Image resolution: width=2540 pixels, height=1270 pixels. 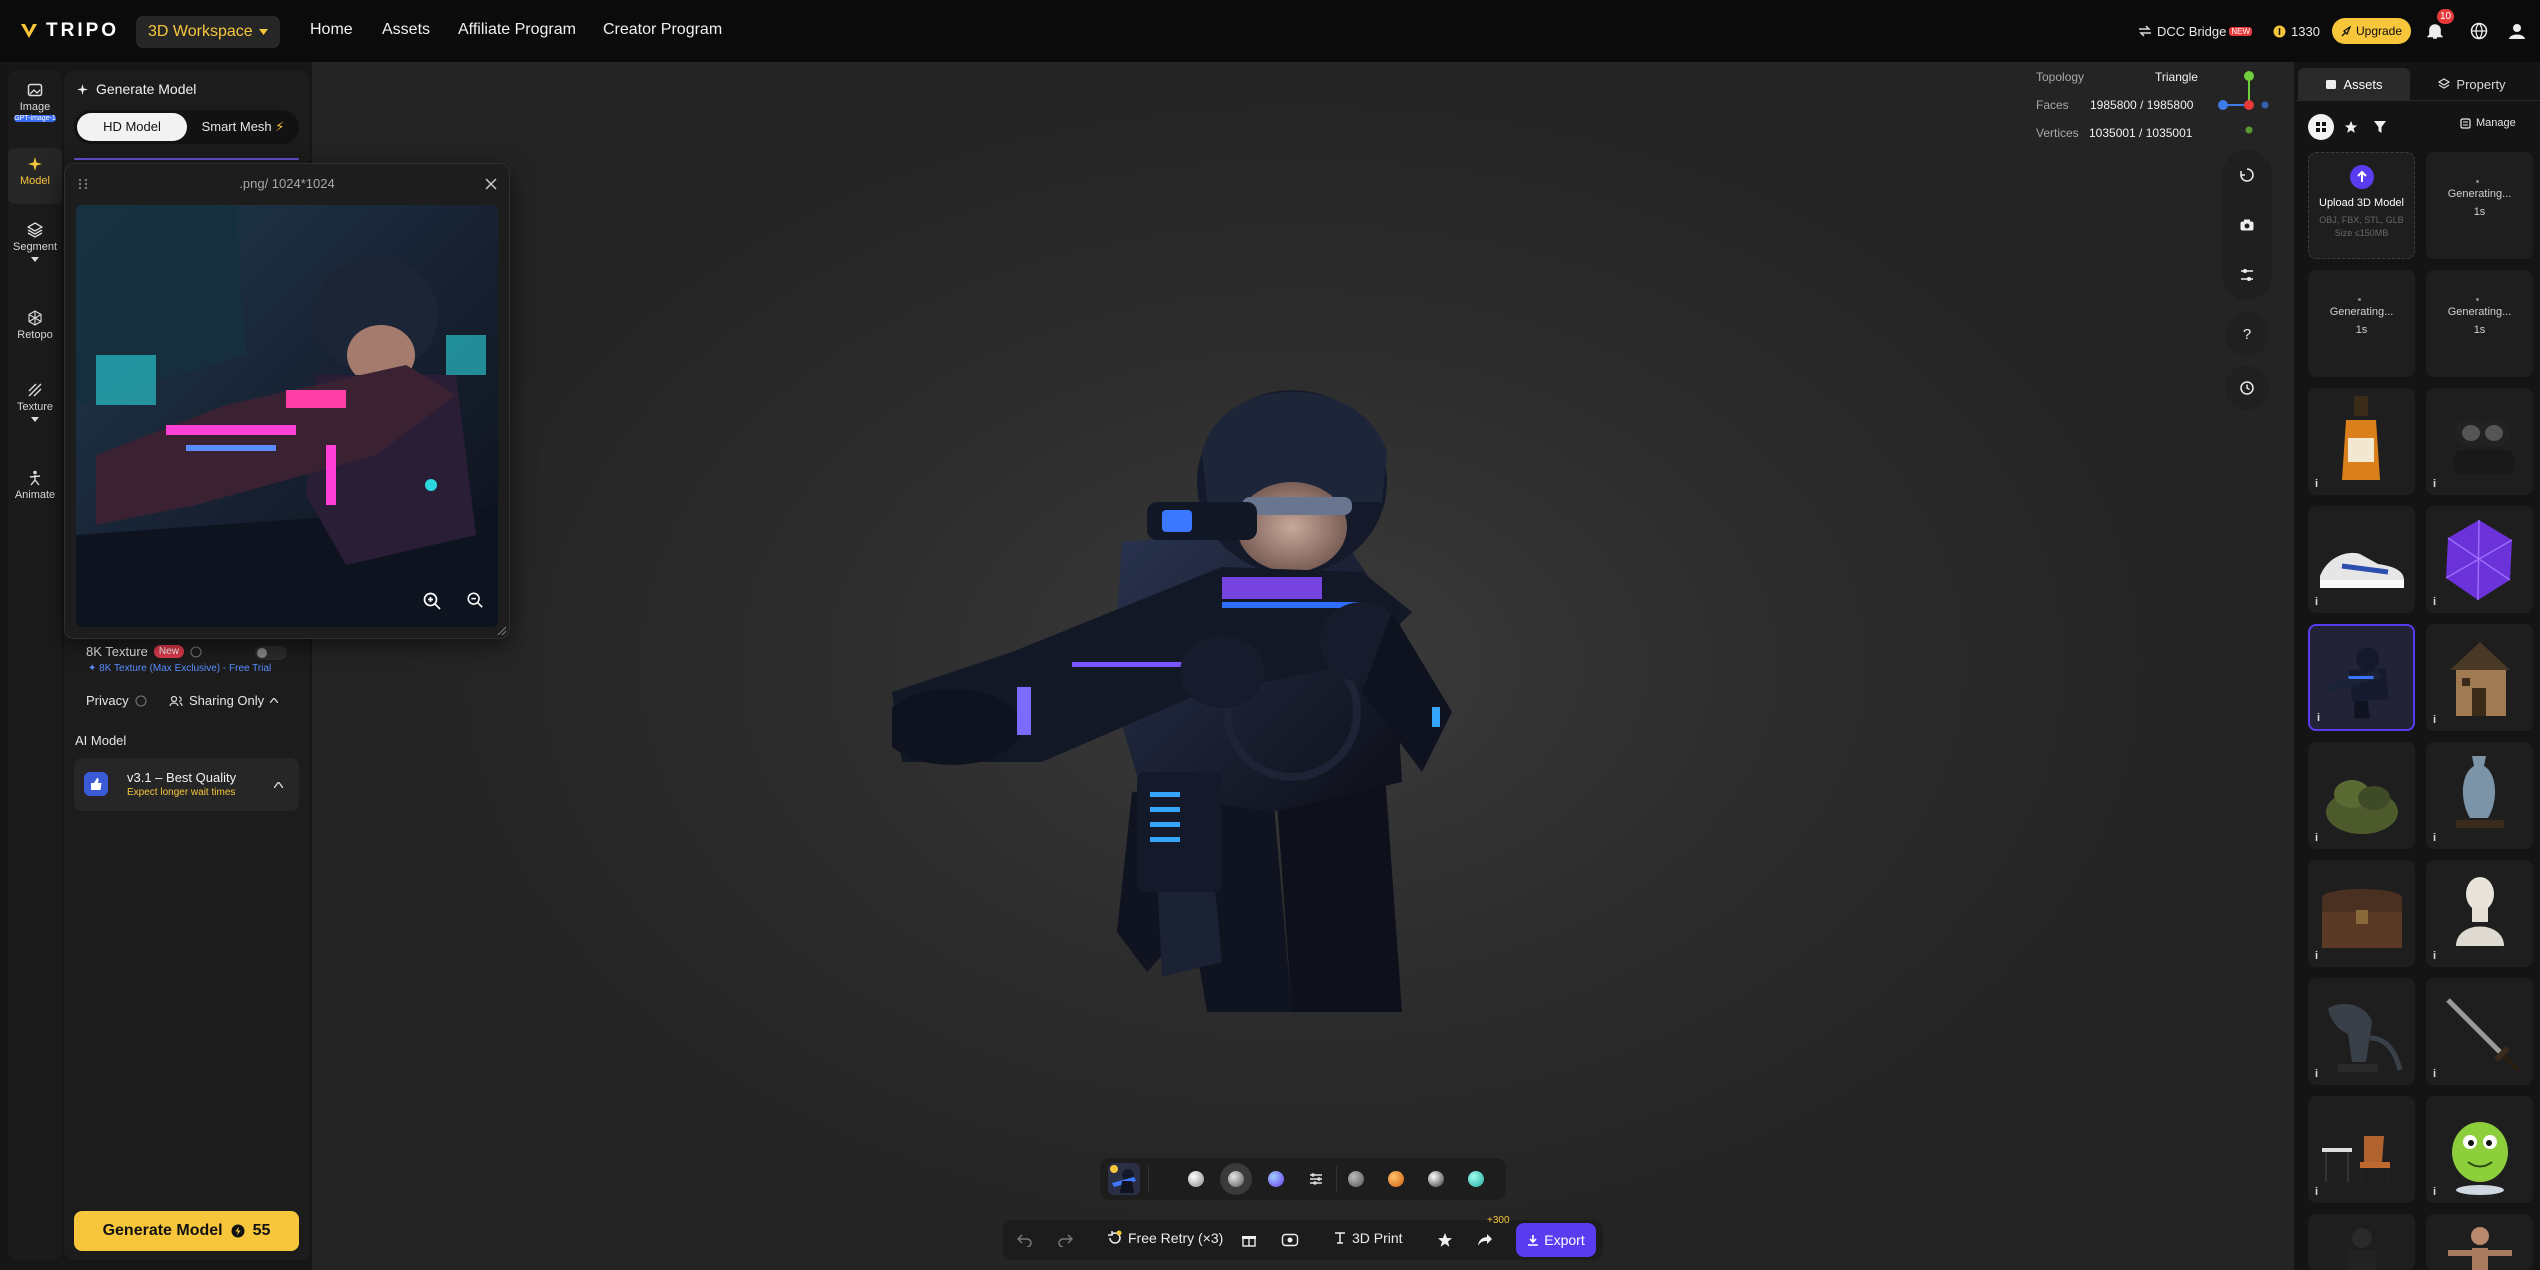 What do you see at coordinates (132, 127) in the screenshot?
I see `hd-model-option: HD Model` at bounding box center [132, 127].